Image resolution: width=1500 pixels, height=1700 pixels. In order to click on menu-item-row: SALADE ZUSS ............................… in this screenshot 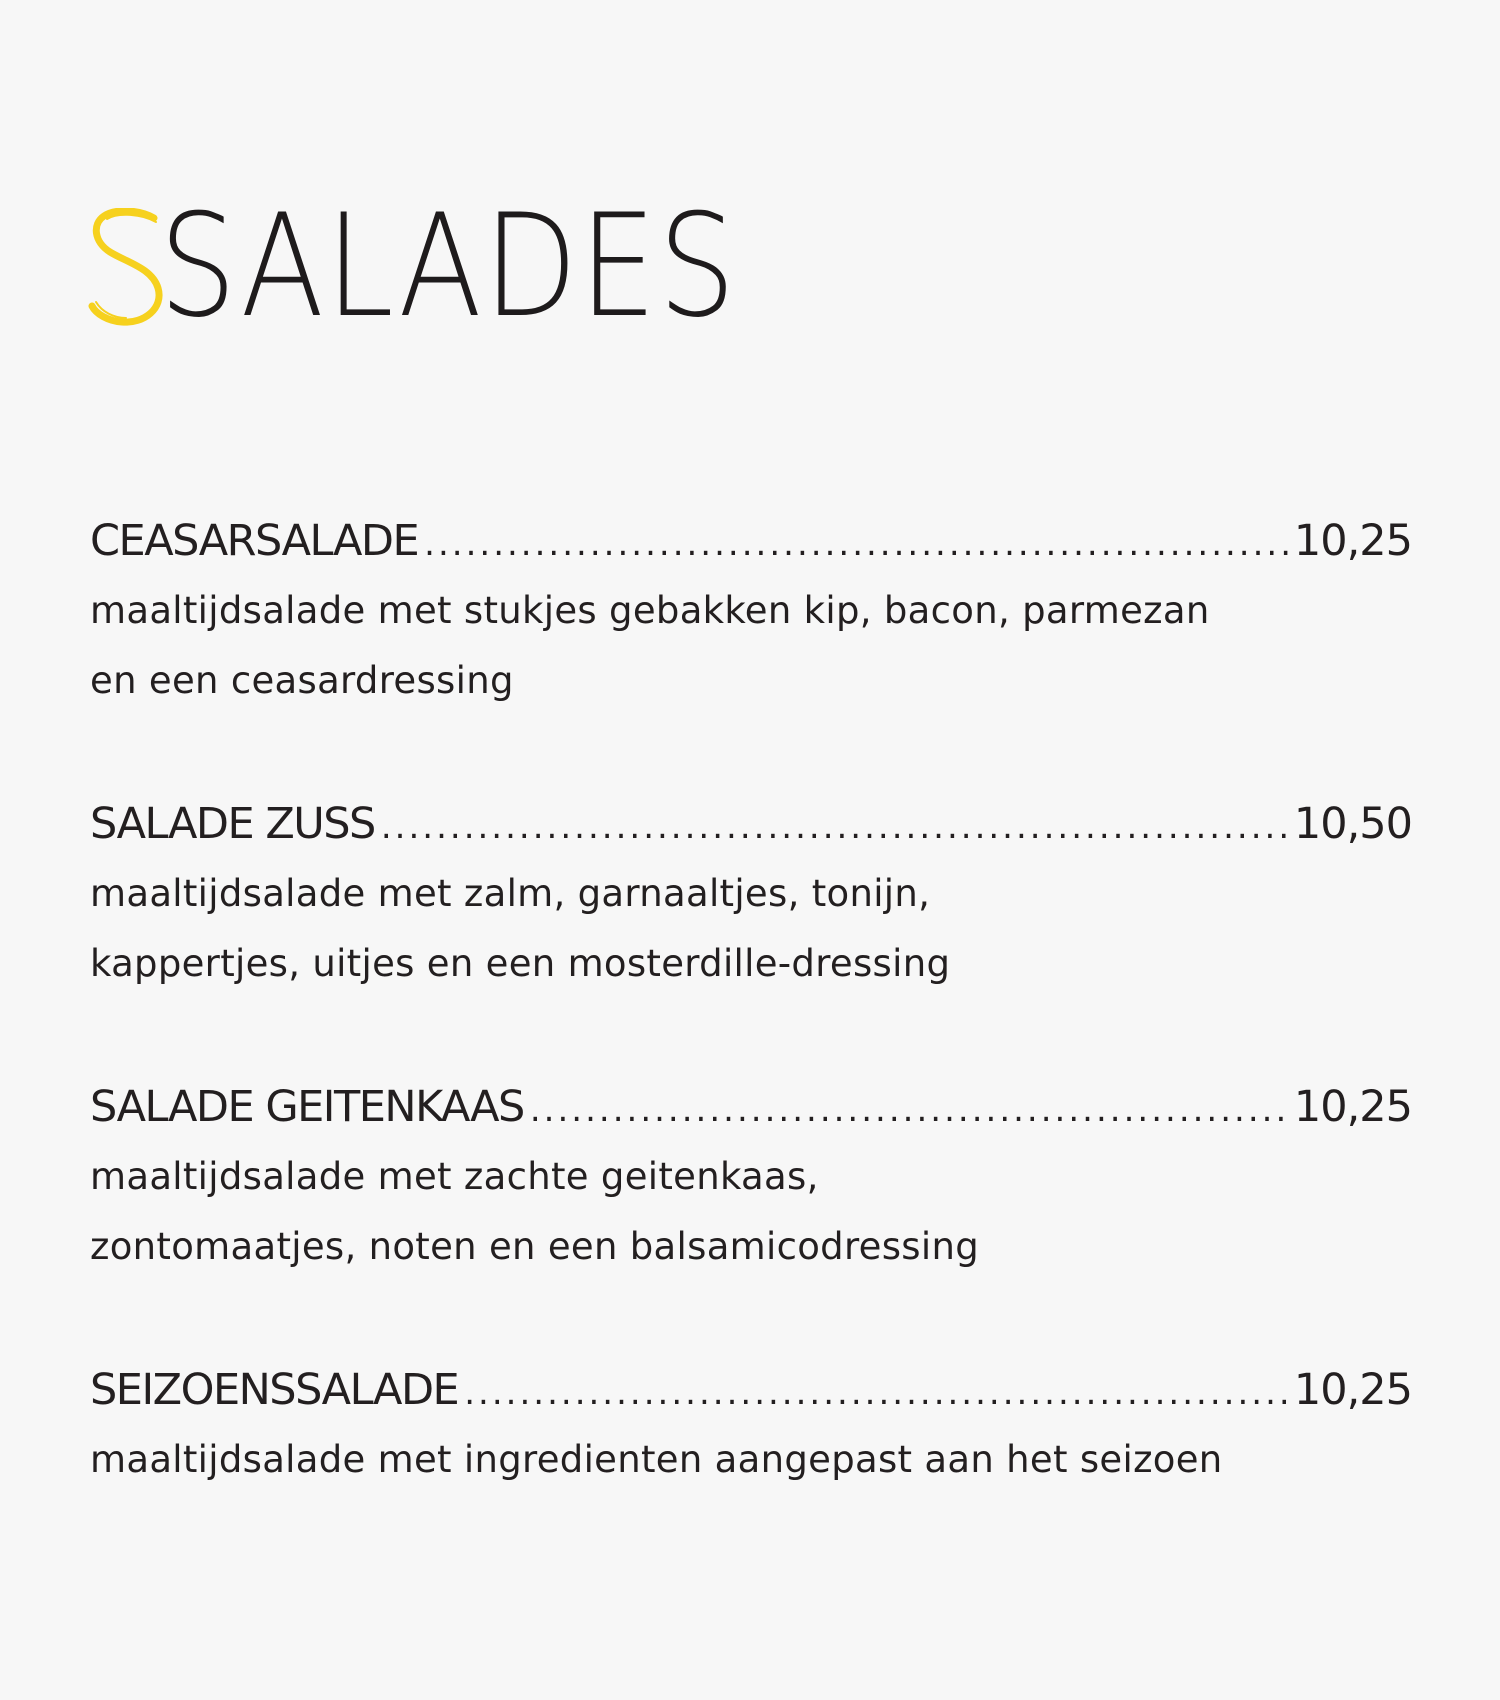, I will do `click(751, 824)`.